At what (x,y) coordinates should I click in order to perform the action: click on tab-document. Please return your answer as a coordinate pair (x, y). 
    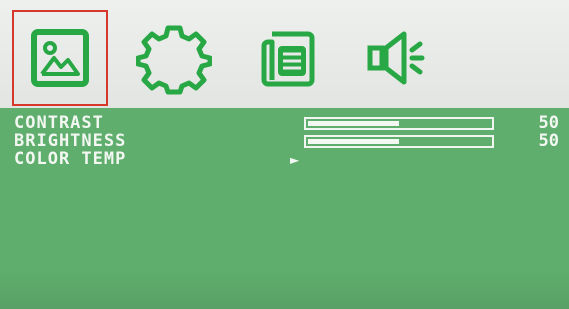
    Looking at the image, I should click on (286, 58).